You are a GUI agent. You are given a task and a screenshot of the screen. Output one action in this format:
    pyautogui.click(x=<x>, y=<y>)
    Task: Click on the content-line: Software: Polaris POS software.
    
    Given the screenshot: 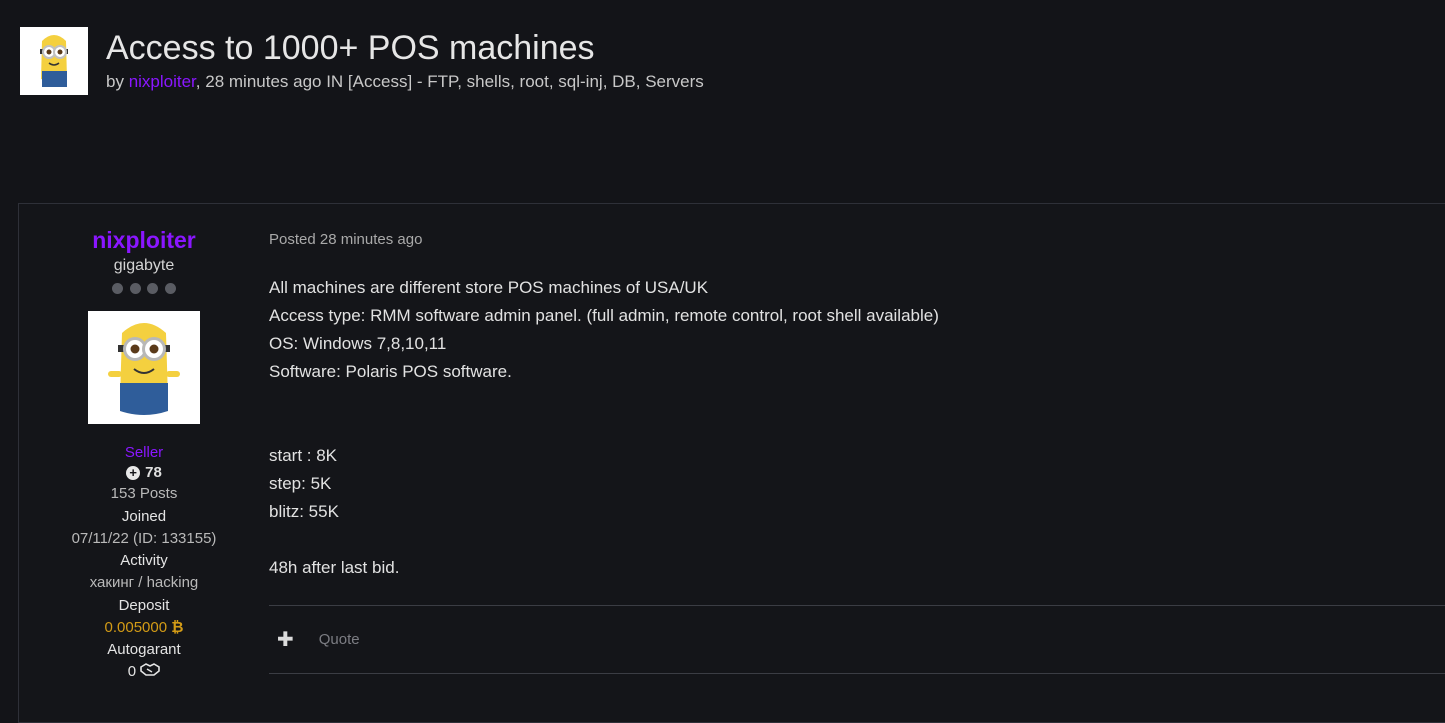 What is the action you would take?
    pyautogui.click(x=390, y=371)
    